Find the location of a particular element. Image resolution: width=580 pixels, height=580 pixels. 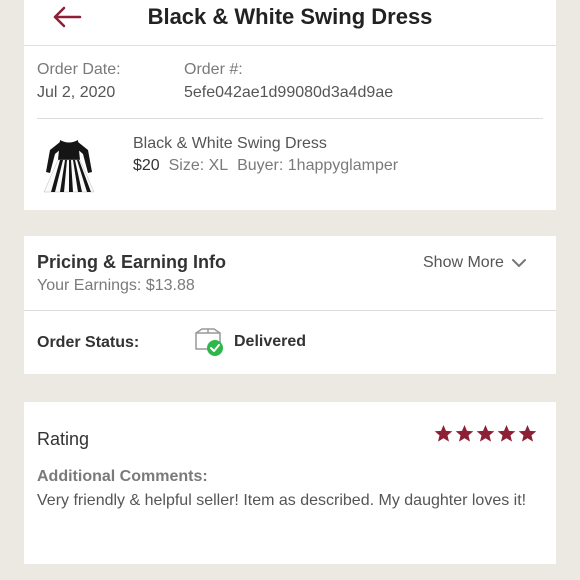

show-more-label: Show More is located at coordinates (463, 262).